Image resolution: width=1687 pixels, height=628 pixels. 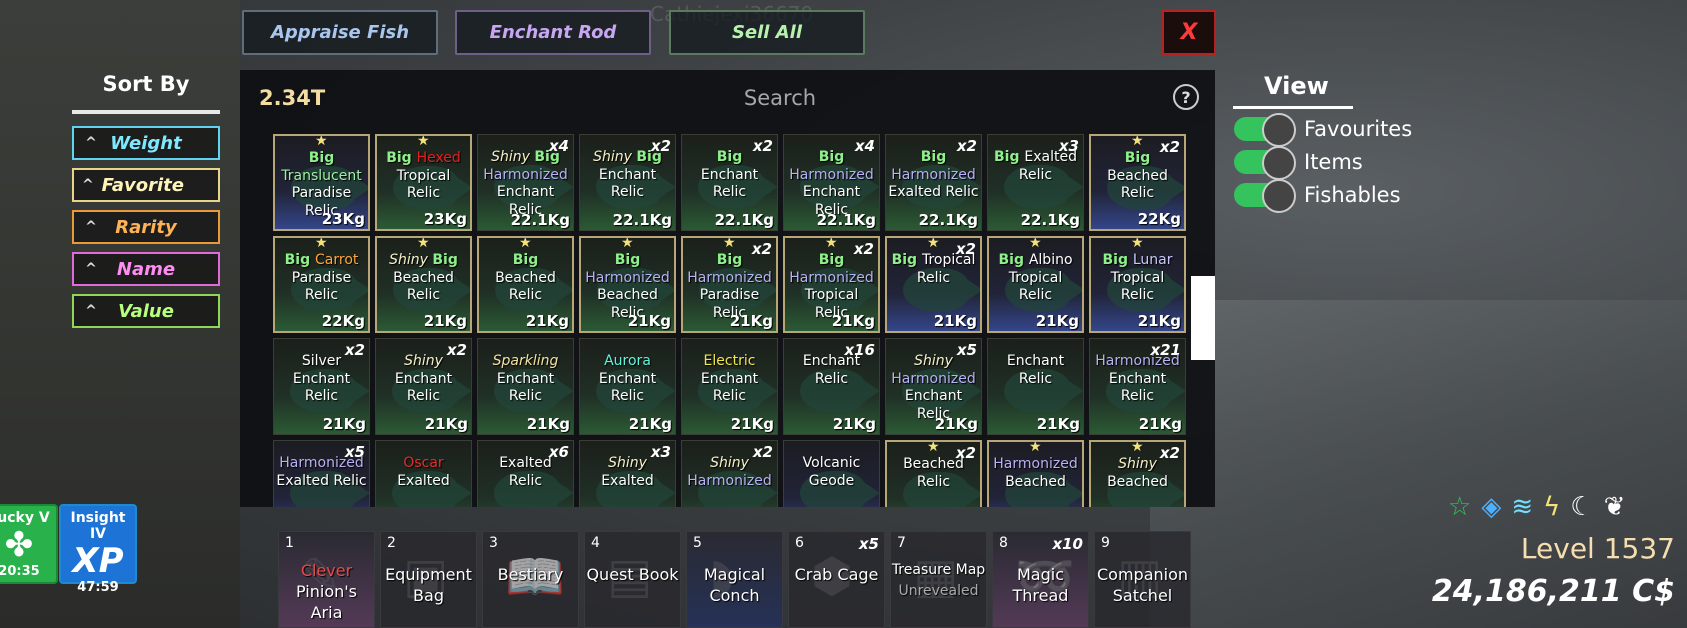 What do you see at coordinates (831, 473) in the screenshot?
I see `inventory-item: Volcanic Geode` at bounding box center [831, 473].